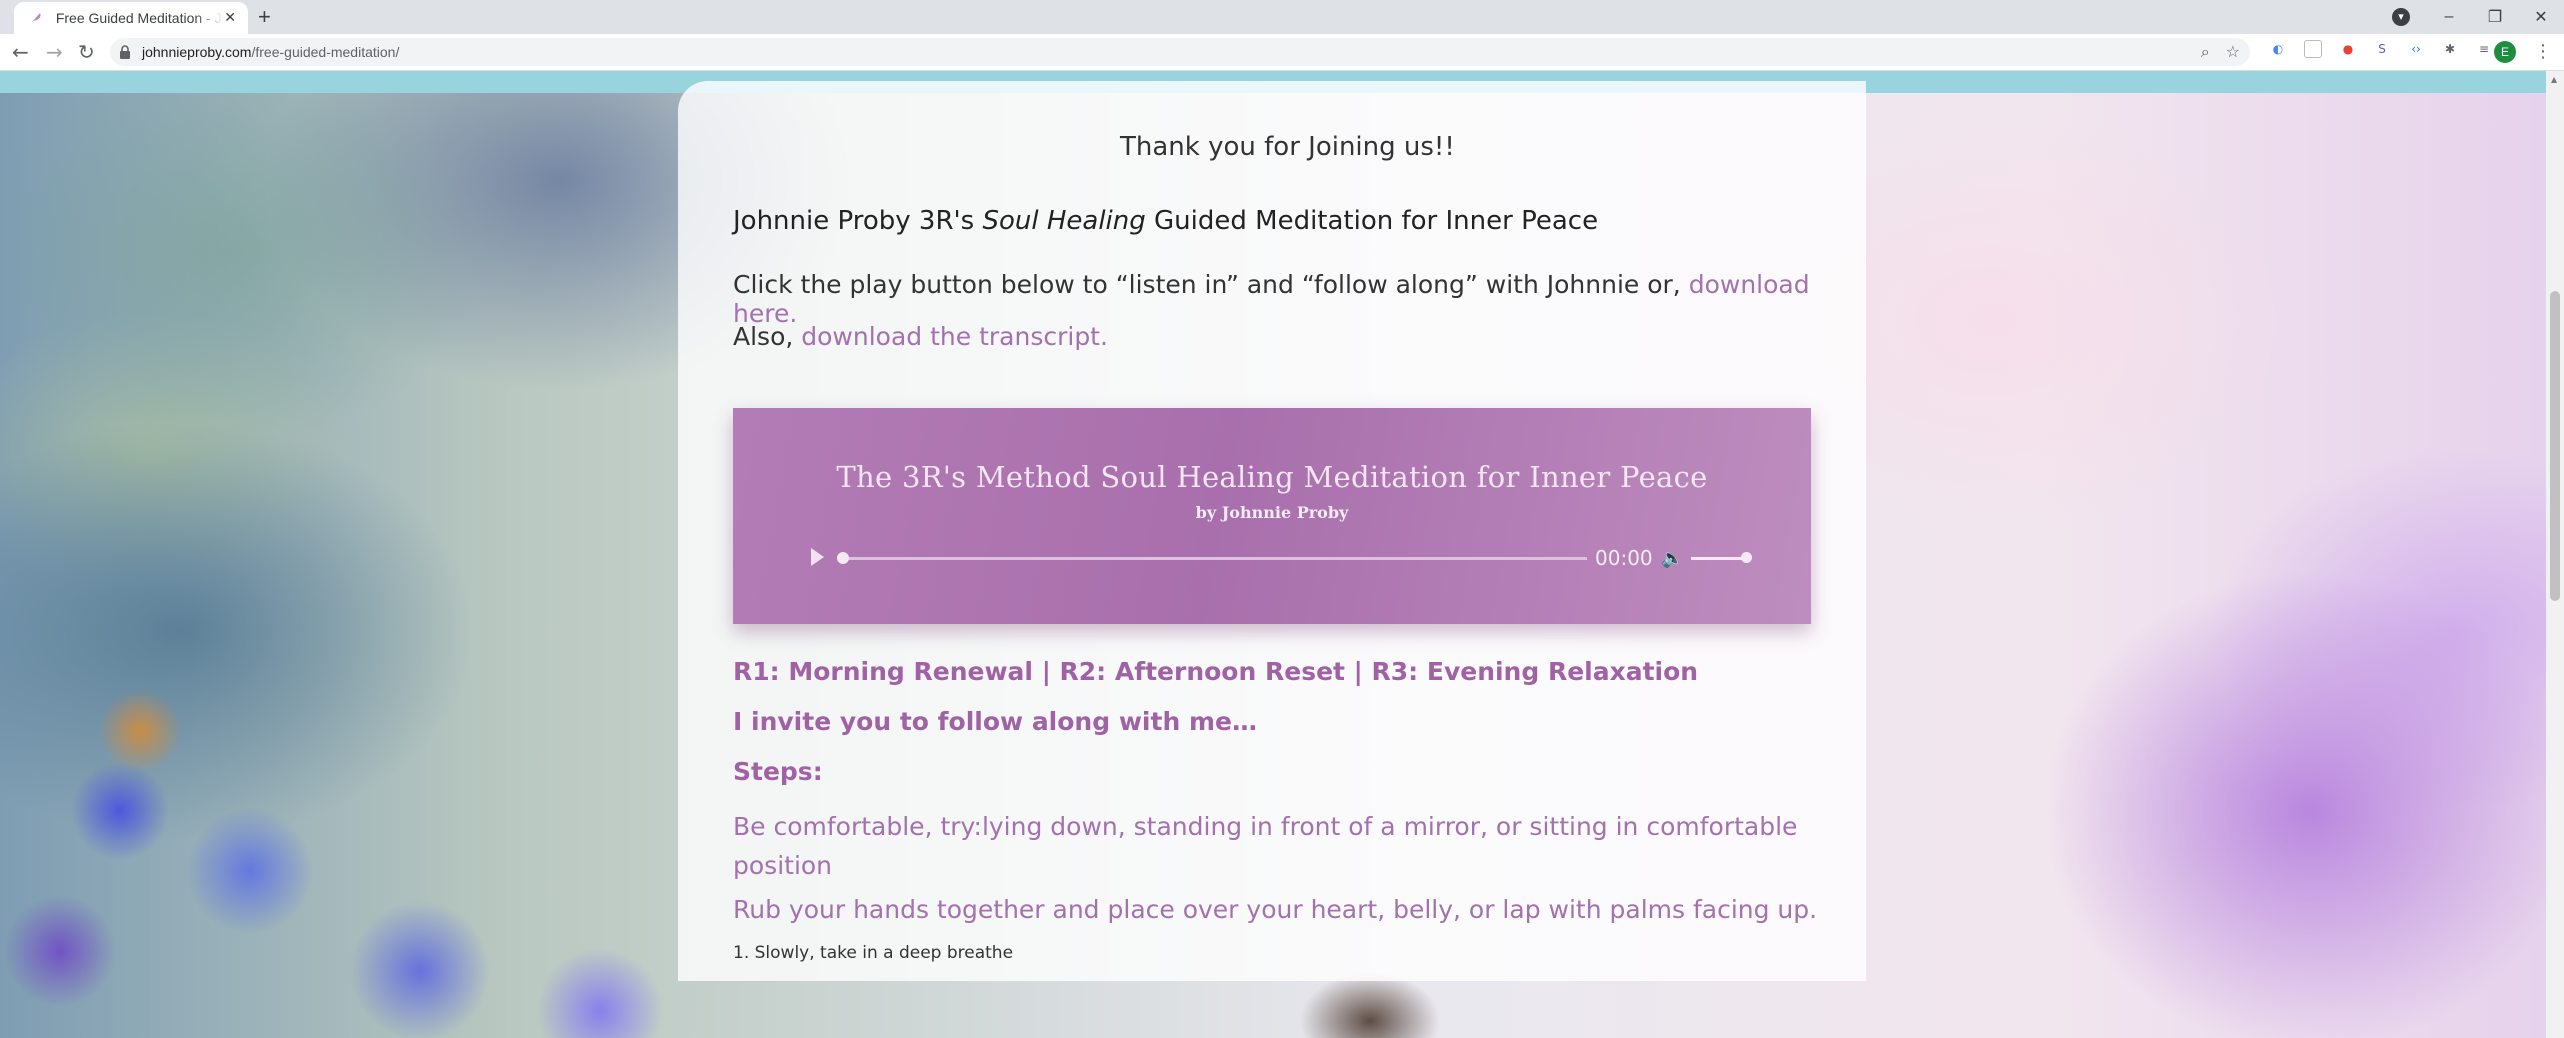 The width and height of the screenshot is (2564, 1038). Describe the element at coordinates (2278, 49) in the screenshot. I see `extension-1-icon: ◐` at that location.